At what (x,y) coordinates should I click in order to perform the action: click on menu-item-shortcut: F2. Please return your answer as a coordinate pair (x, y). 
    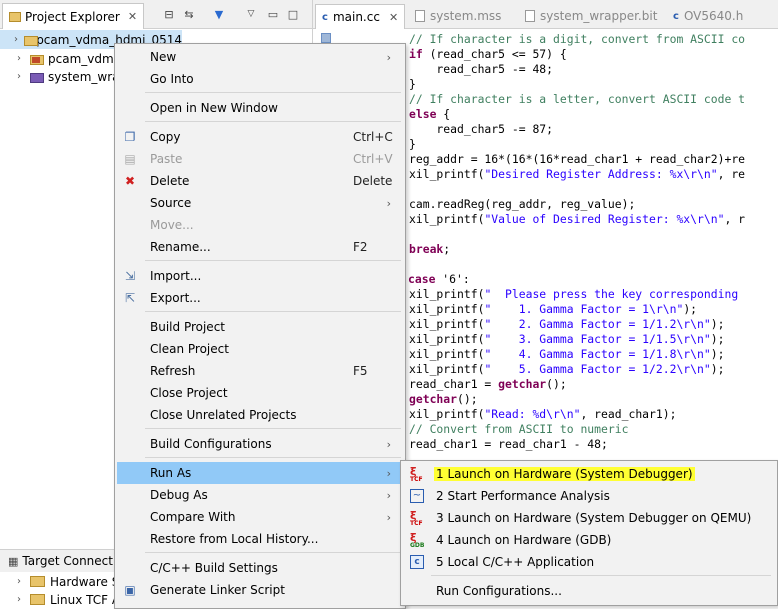
    Looking at the image, I should click on (360, 247).